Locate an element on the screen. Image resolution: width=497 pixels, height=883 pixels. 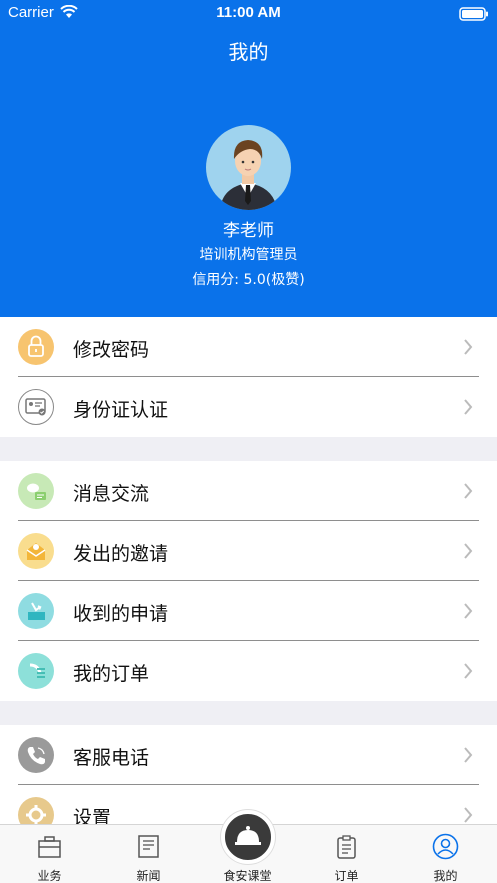
status-bar: Carrier 11:00 AM is located at coordinates (248, 13).